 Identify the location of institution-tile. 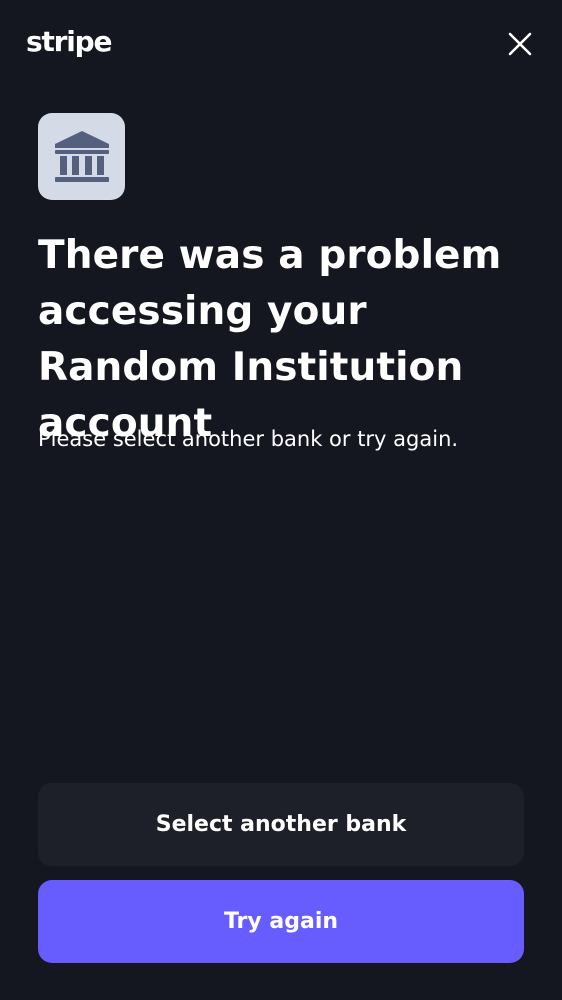
(81, 156).